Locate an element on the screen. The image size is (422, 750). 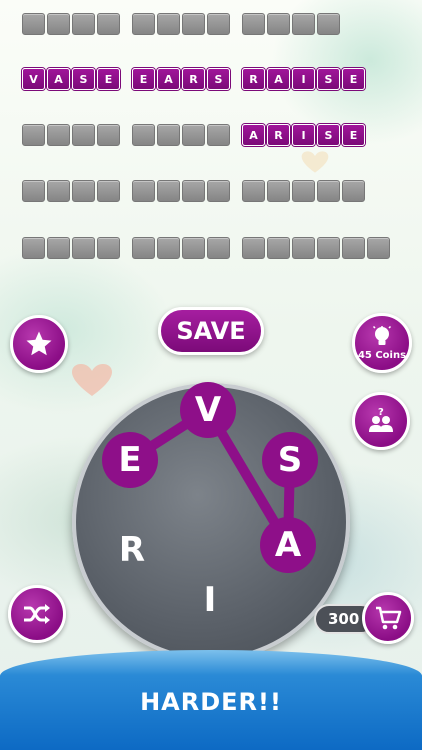
found-word: RAISE is located at coordinates (303, 79).